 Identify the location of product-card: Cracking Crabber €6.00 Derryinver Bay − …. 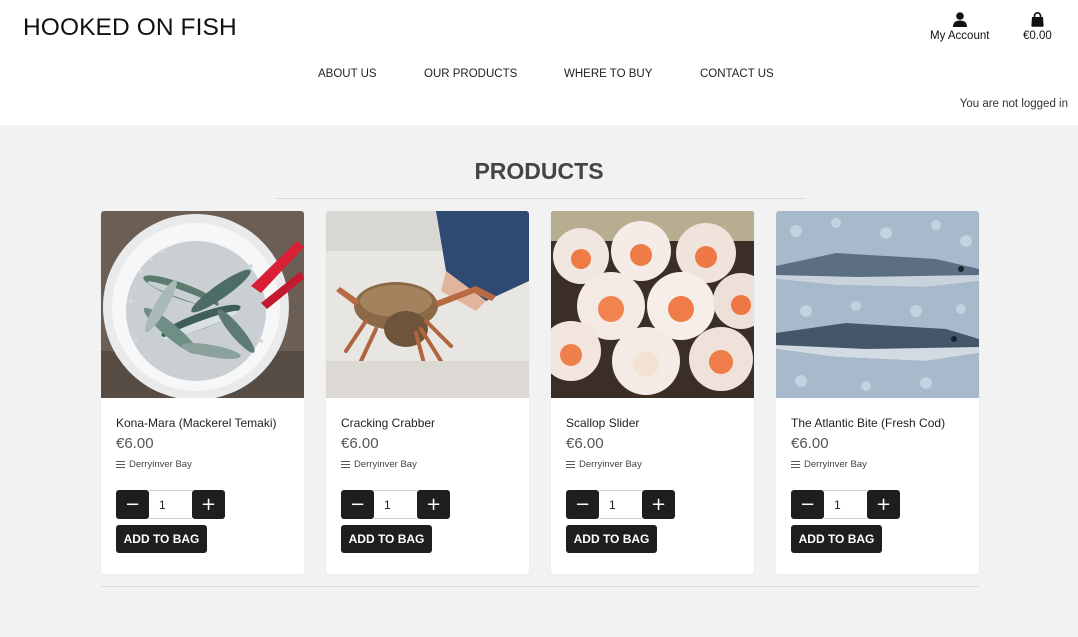
(427, 392).